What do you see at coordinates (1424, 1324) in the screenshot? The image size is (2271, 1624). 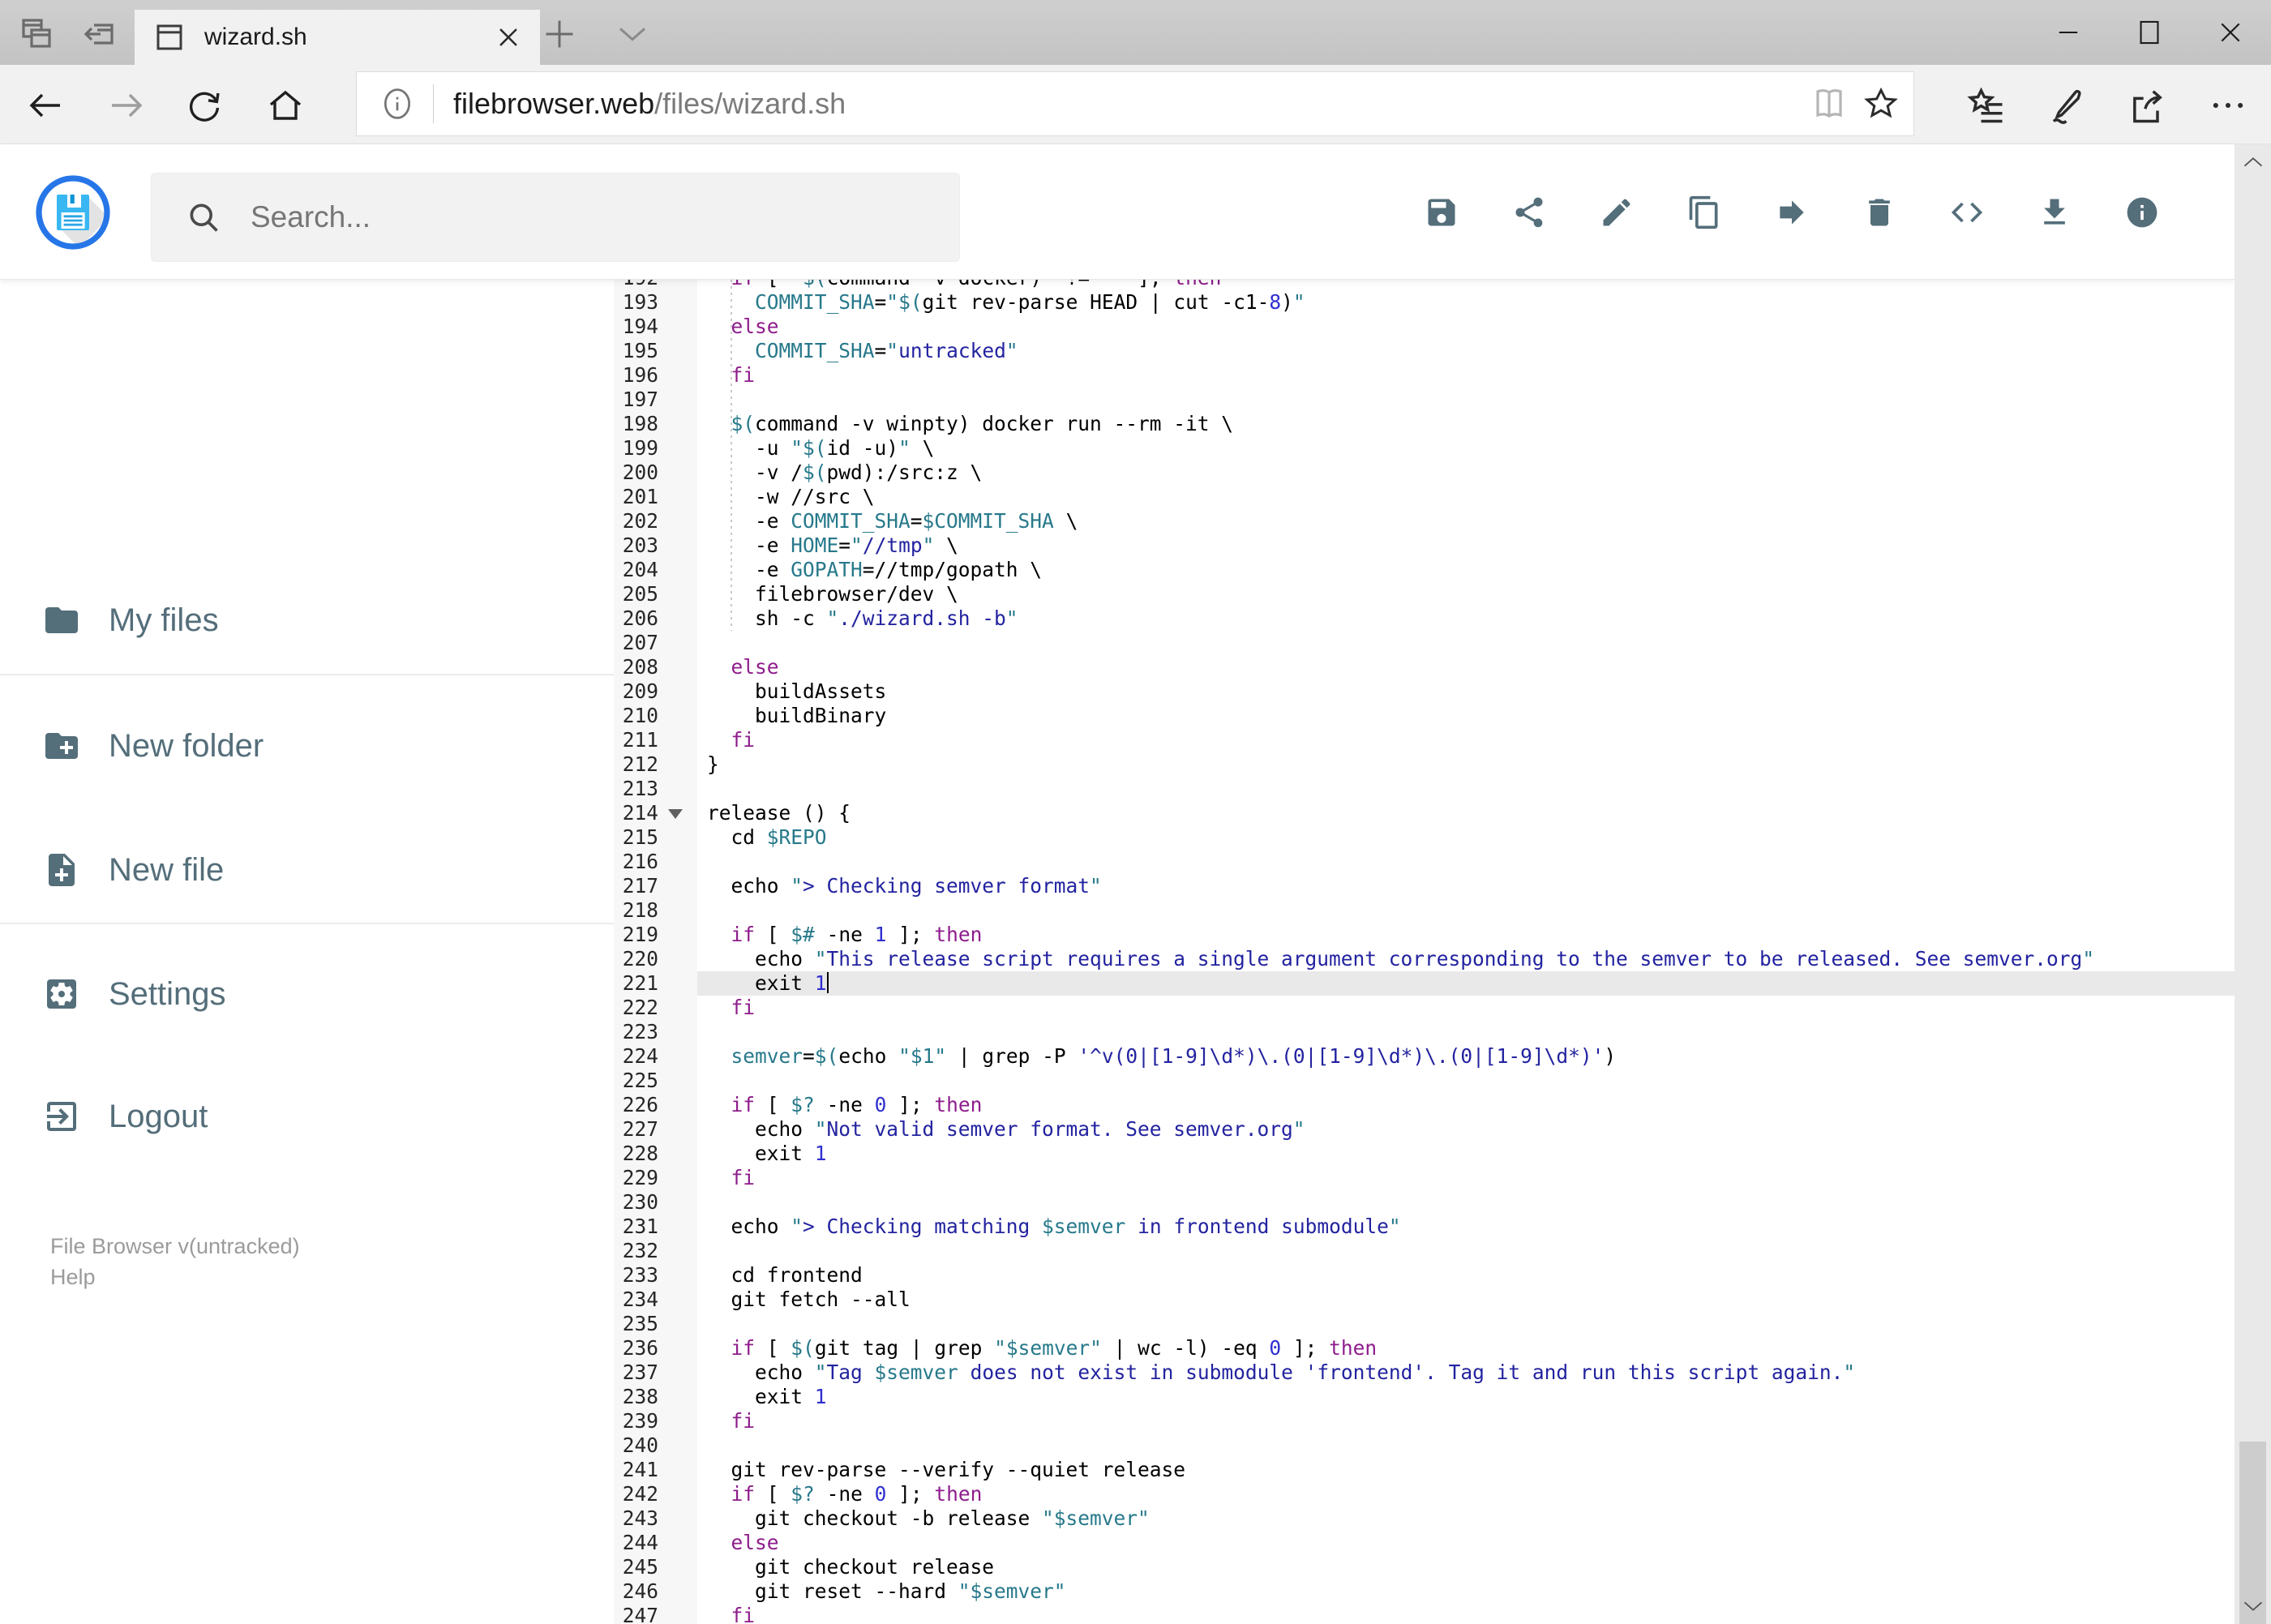 I see `code-line-235: 235` at bounding box center [1424, 1324].